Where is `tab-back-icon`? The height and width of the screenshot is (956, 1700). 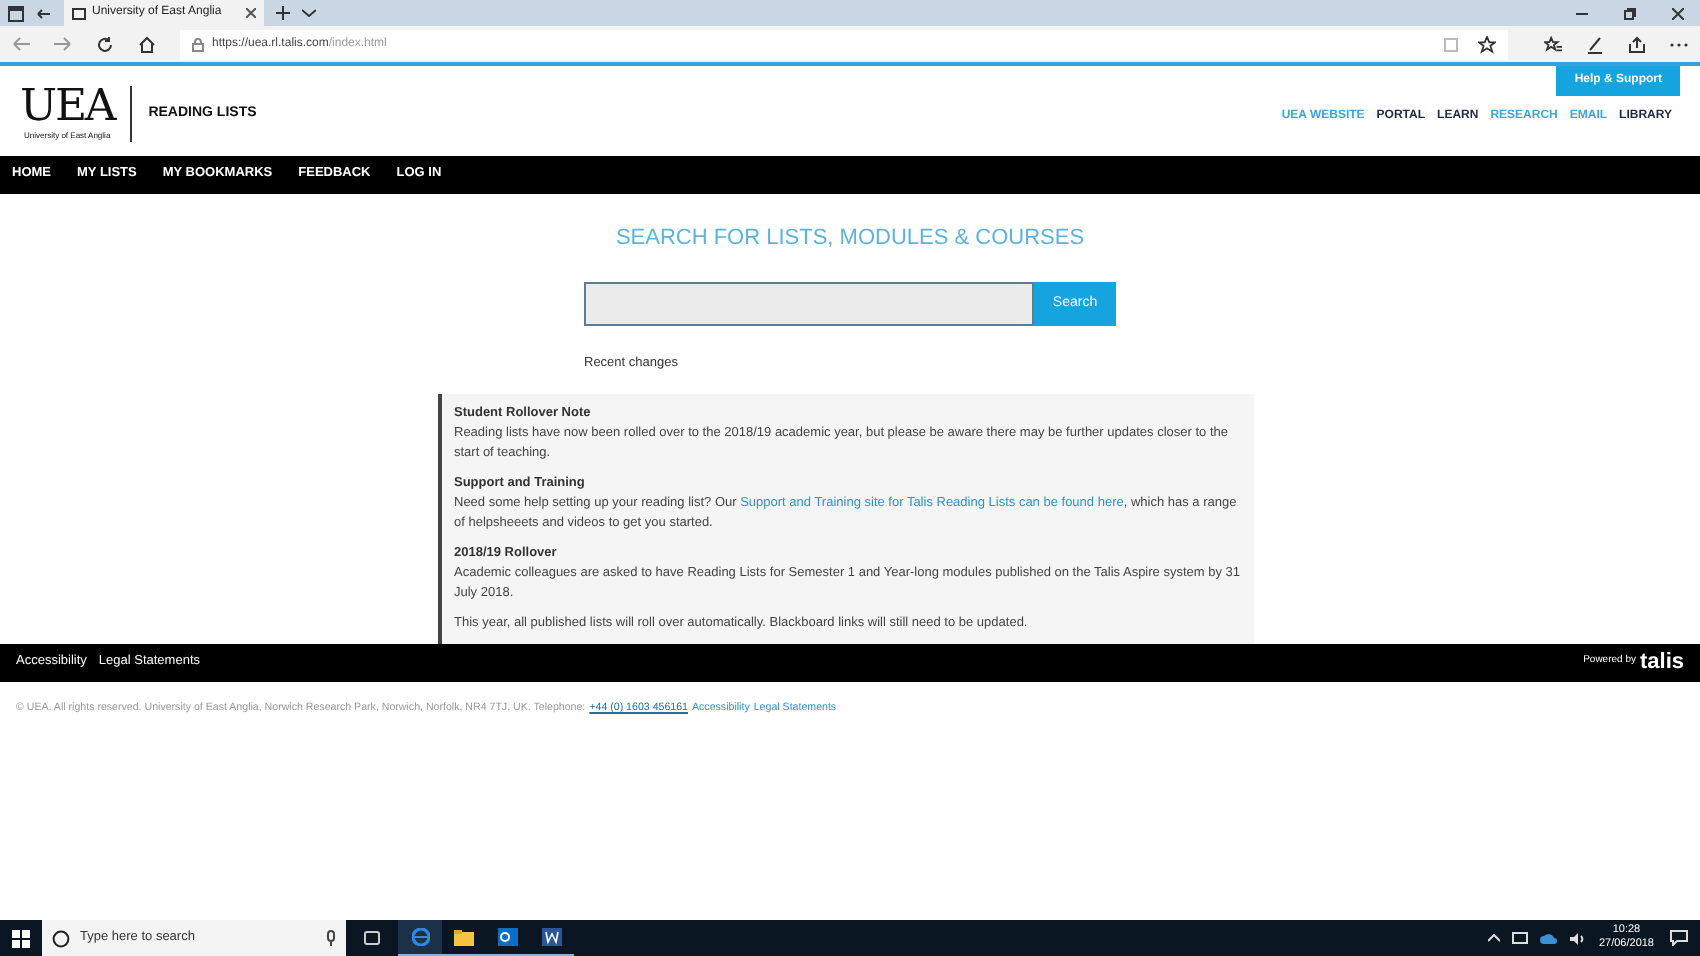
tab-back-icon is located at coordinates (44, 13).